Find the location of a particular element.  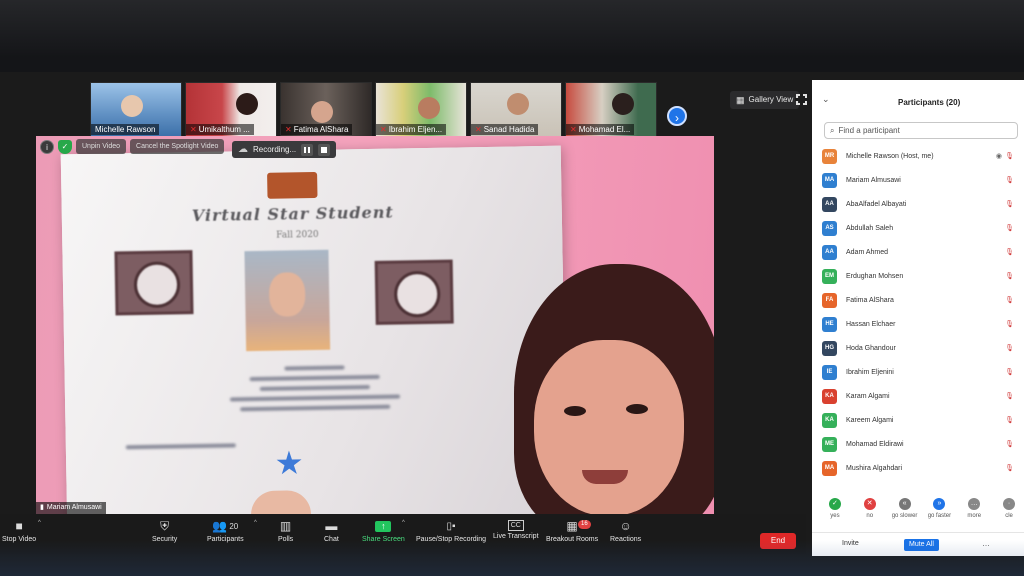

polls-button: ▥ Polls is located at coordinates (285, 530).